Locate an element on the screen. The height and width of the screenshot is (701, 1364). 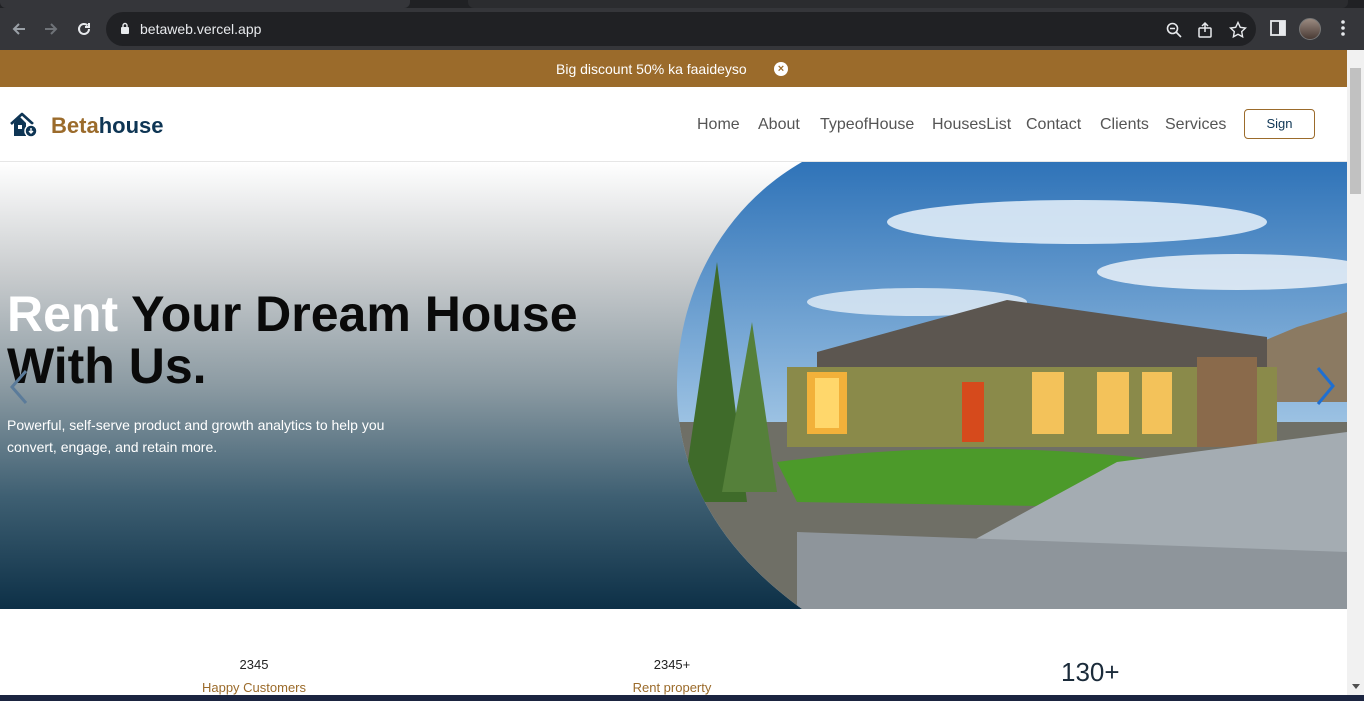
browser-toolbar: betaweb.vercel.app is located at coordinates (682, 29).